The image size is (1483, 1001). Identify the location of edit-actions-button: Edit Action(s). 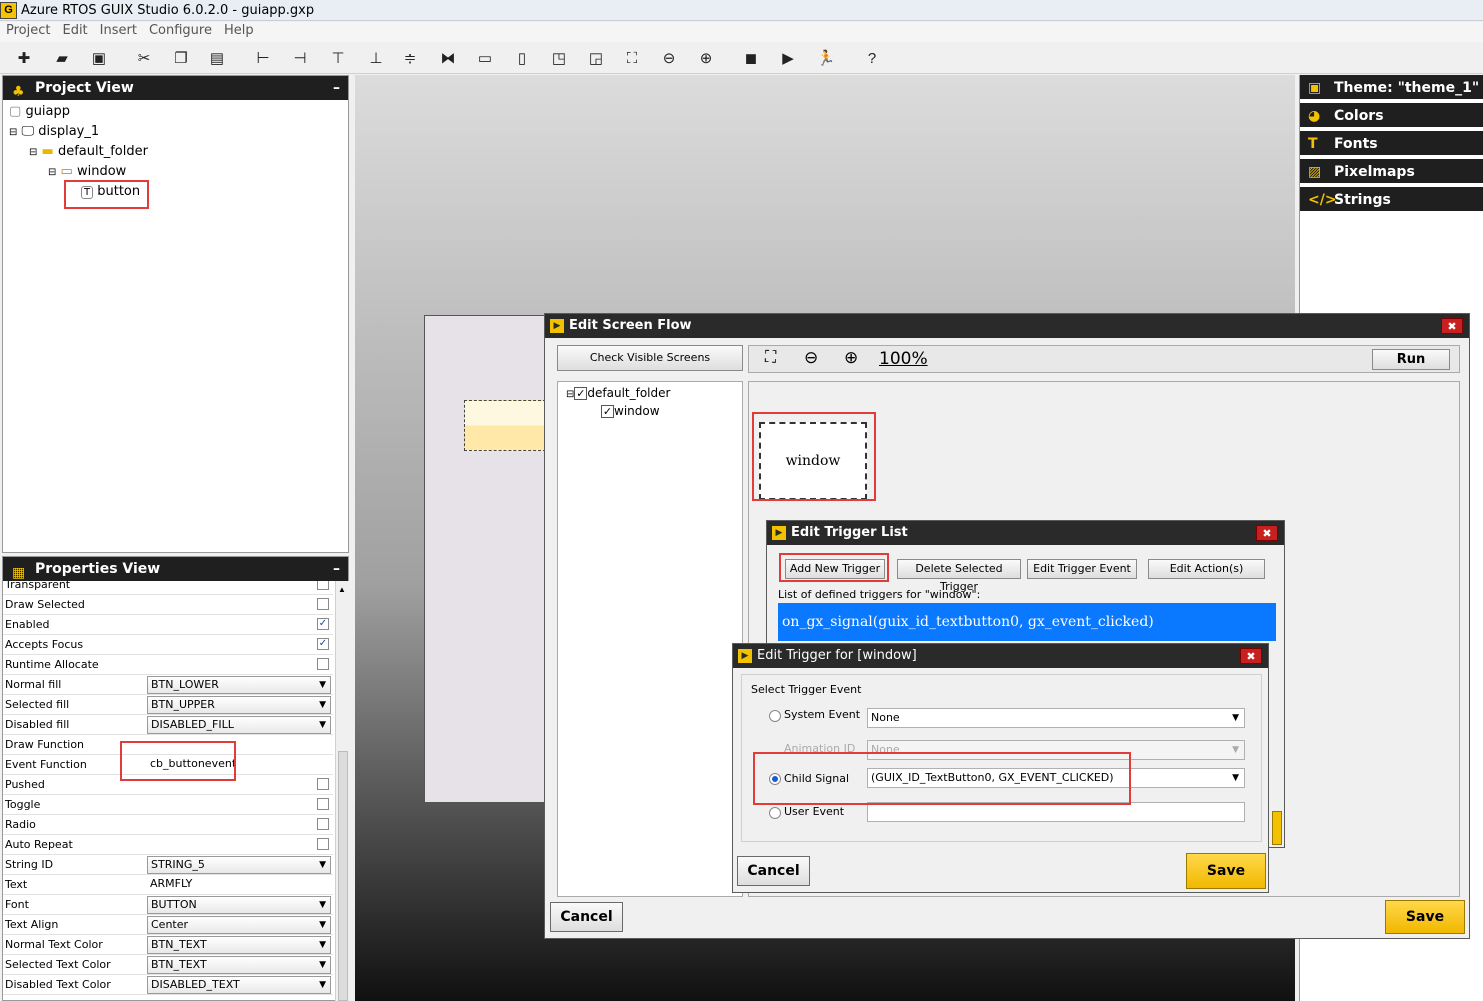
(1206, 569).